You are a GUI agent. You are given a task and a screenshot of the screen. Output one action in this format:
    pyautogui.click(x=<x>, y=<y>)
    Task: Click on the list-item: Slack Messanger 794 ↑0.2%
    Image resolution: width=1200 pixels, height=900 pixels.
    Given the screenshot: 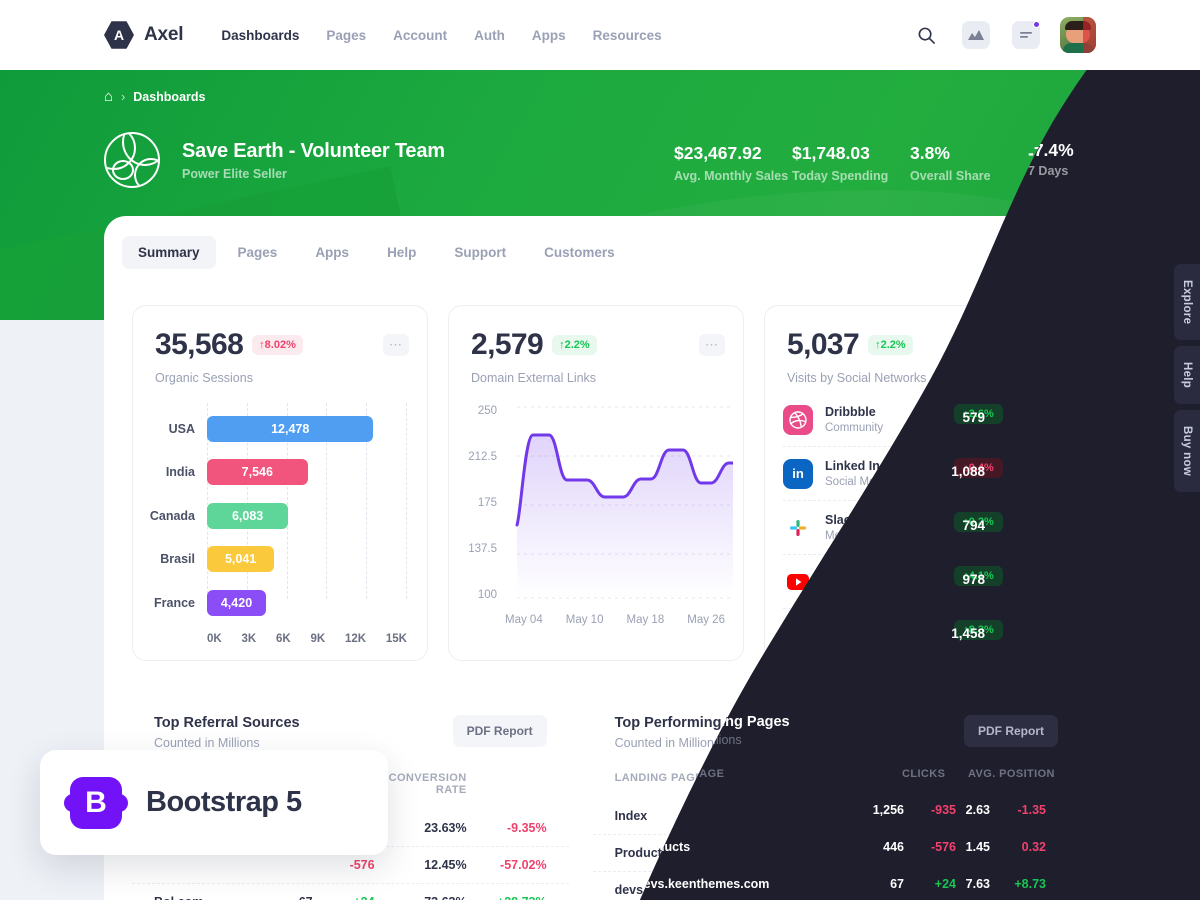 What is the action you would take?
    pyautogui.click(x=912, y=528)
    